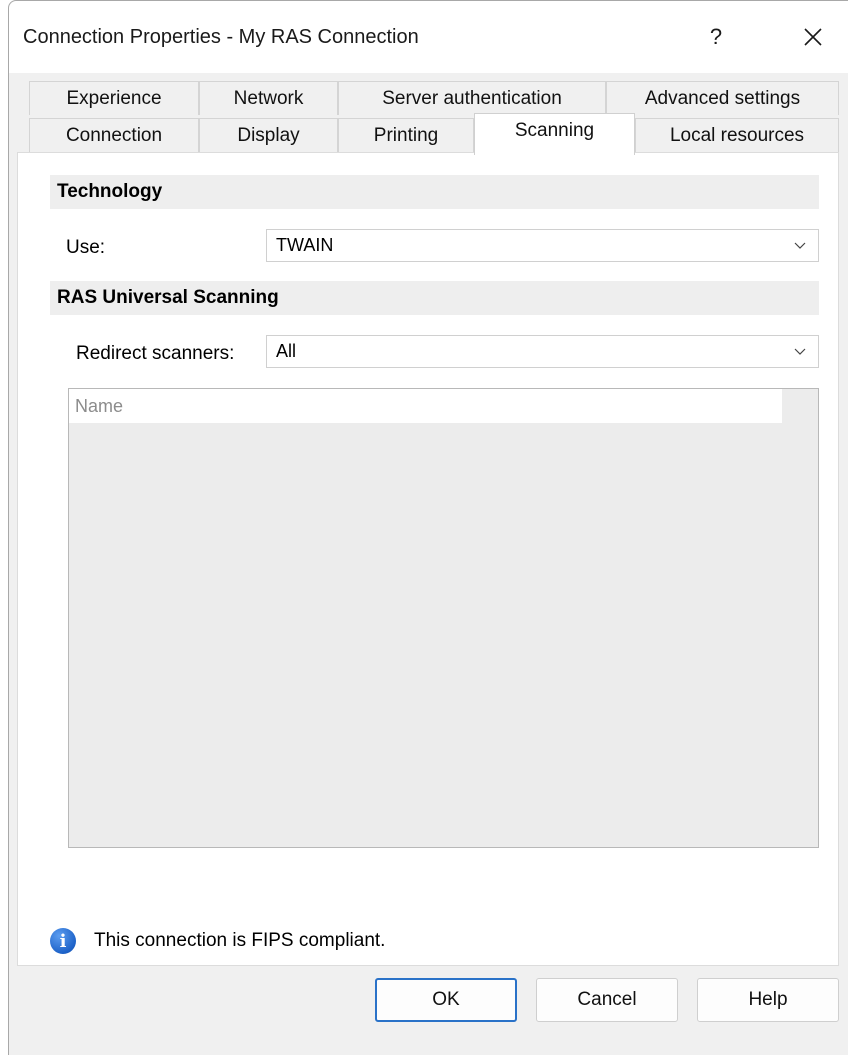 The width and height of the screenshot is (848, 1055). I want to click on technology-header: Technology, so click(434, 192).